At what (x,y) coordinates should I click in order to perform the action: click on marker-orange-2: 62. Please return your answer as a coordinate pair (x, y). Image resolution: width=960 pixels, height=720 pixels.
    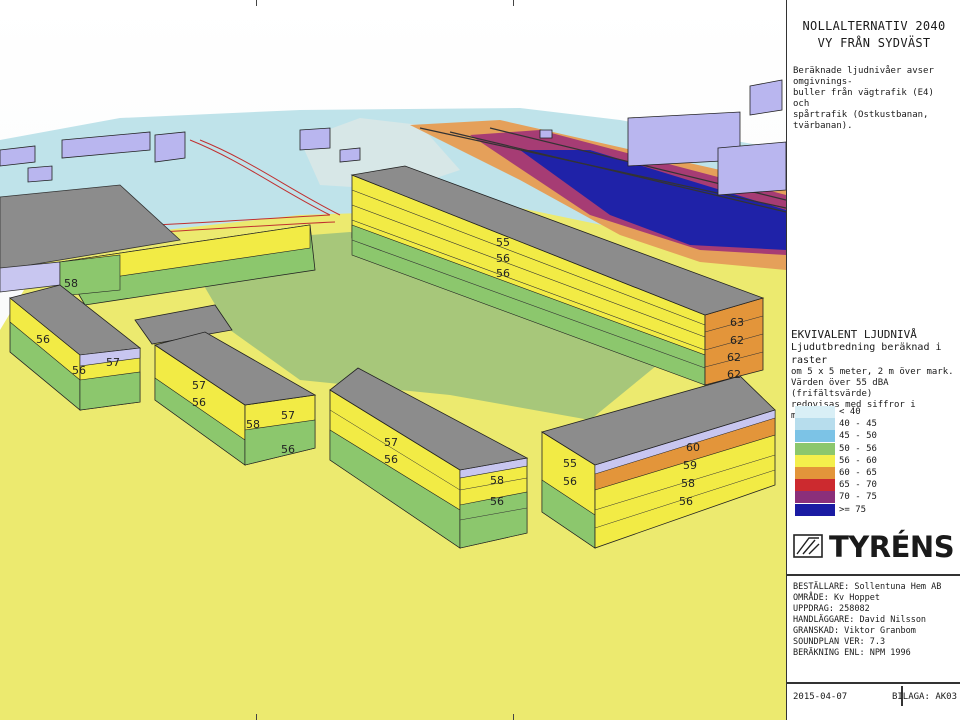
    Looking at the image, I should click on (737, 340).